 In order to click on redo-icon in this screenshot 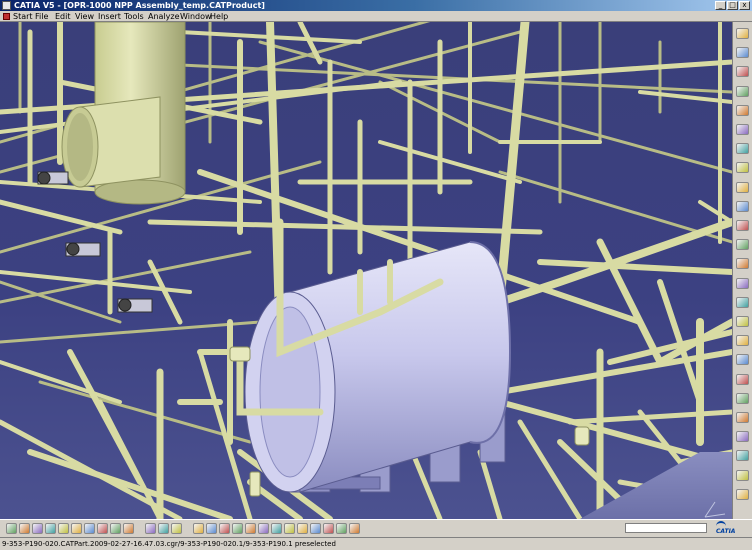, I will do `click(115, 528)`.